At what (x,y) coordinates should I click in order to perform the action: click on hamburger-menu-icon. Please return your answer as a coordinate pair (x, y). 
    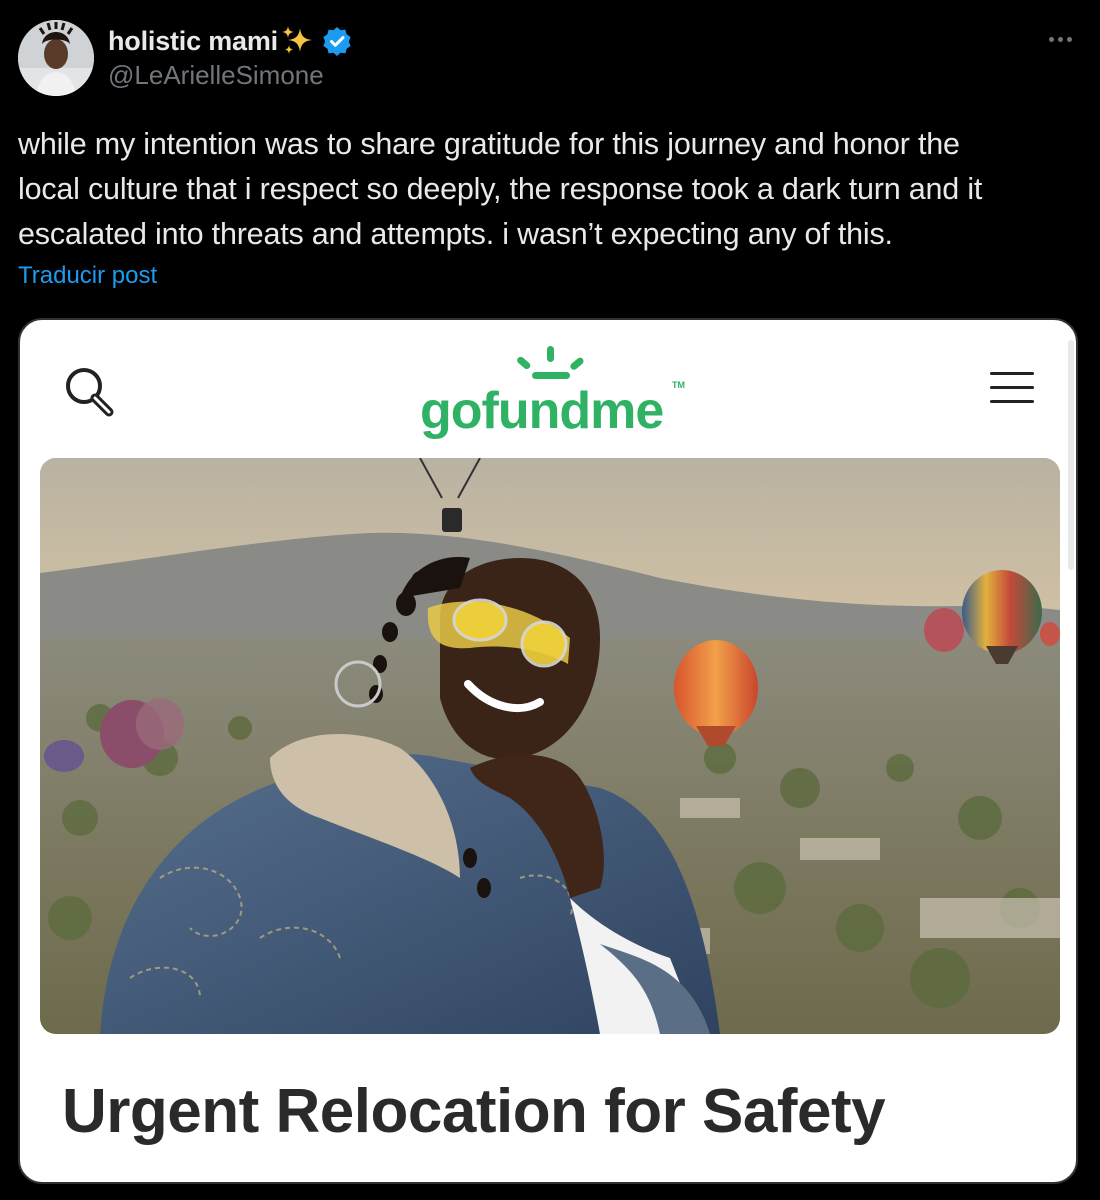
    Looking at the image, I should click on (1012, 388).